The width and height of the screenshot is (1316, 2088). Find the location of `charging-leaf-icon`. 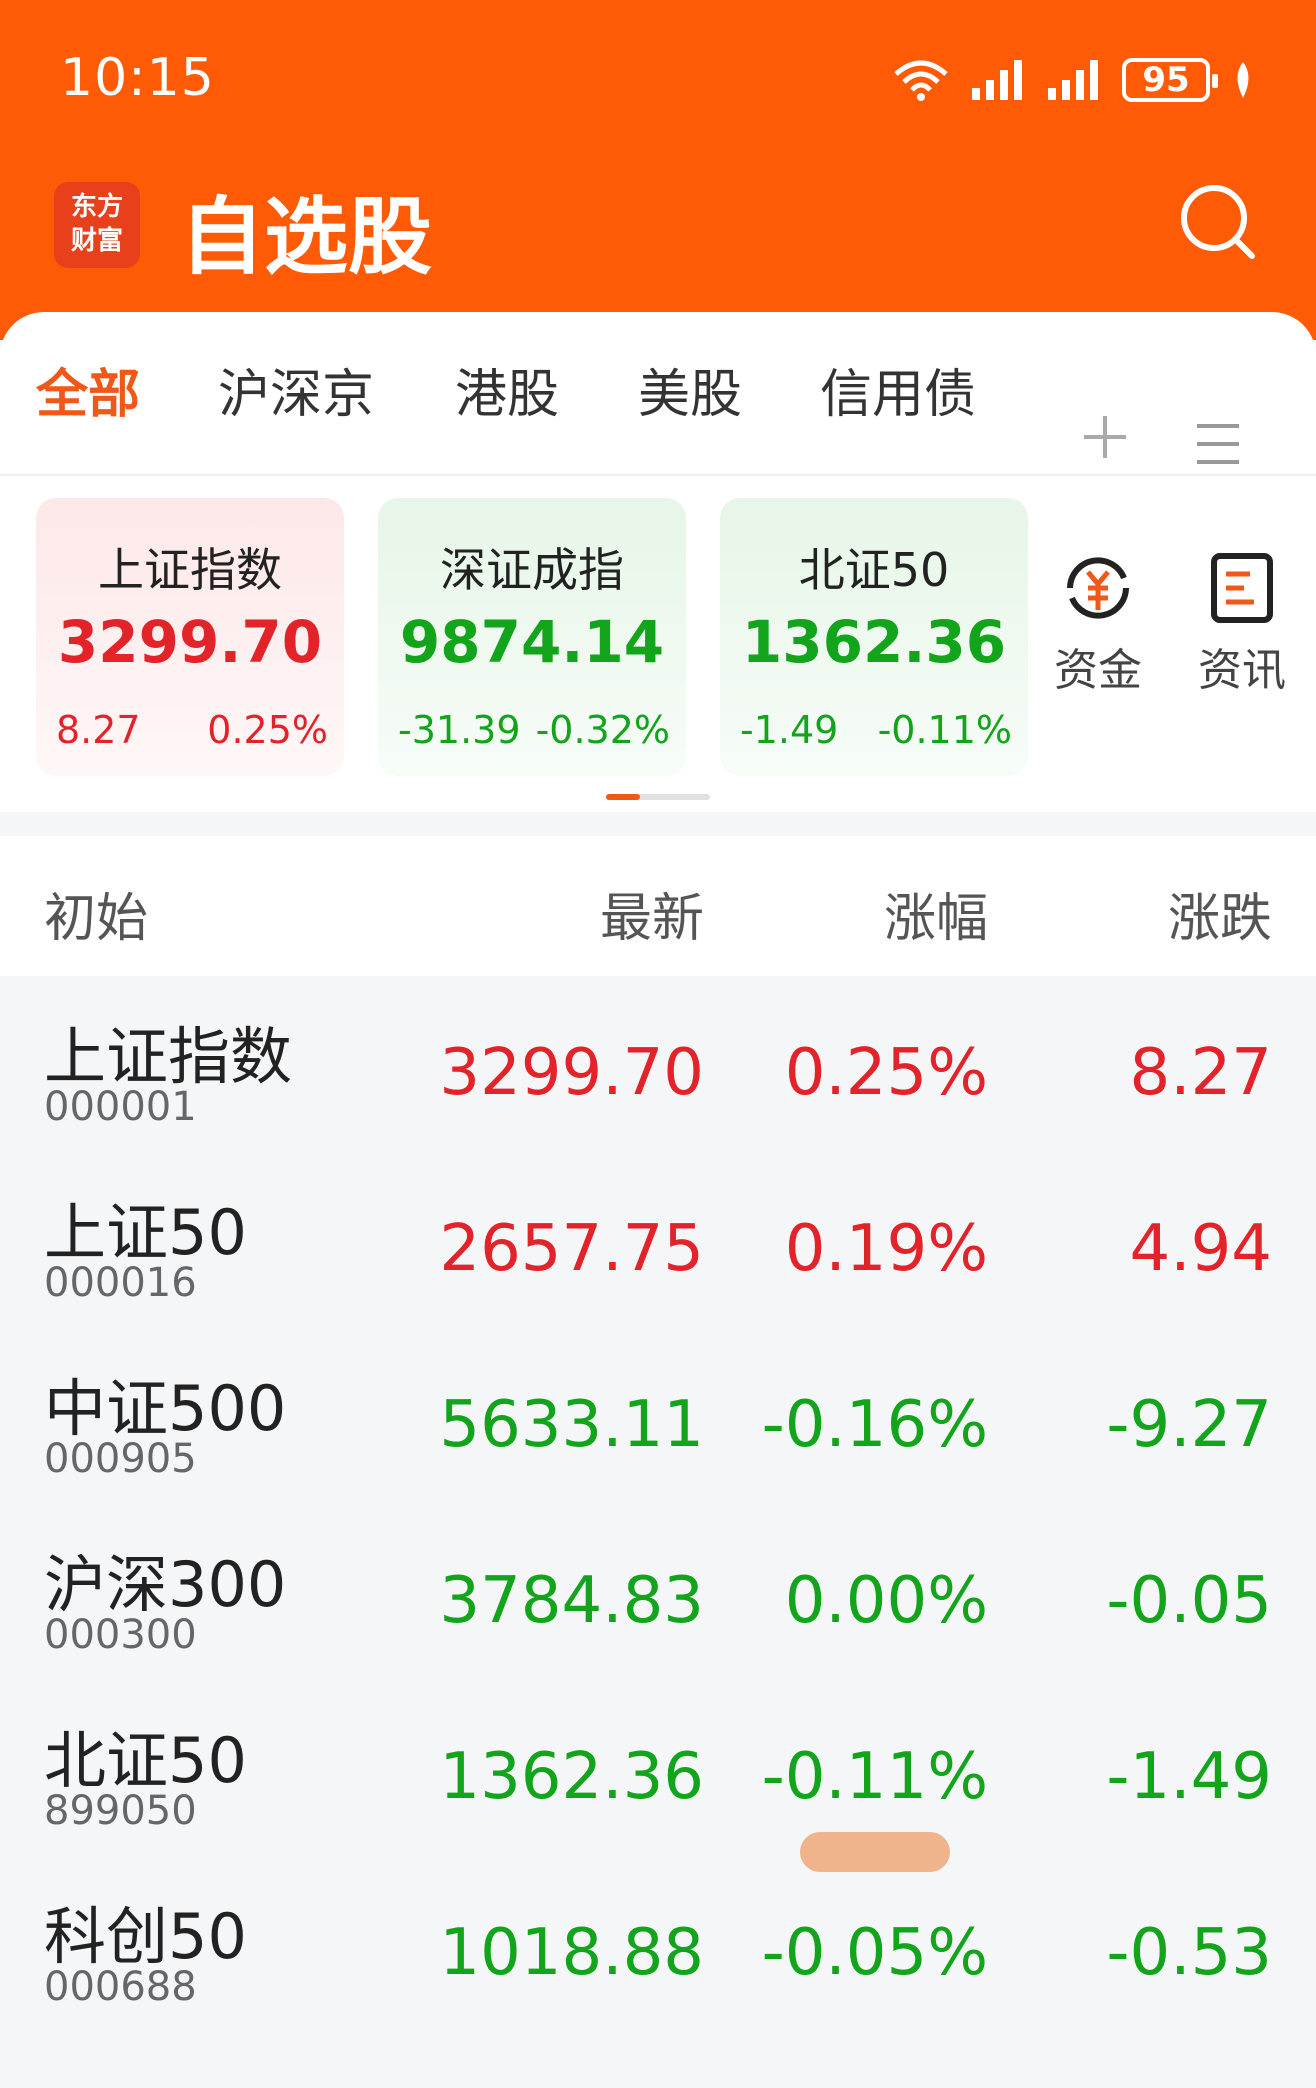

charging-leaf-icon is located at coordinates (1243, 80).